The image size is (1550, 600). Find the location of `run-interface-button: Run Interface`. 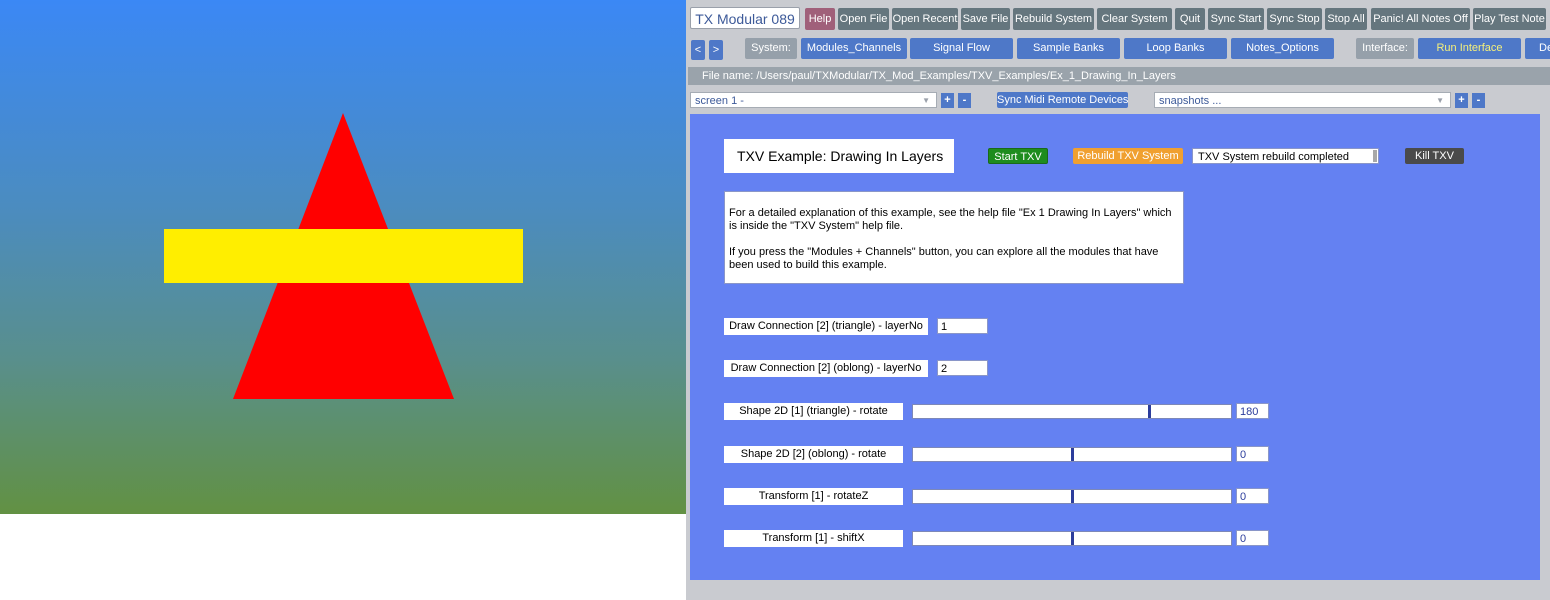

run-interface-button: Run Interface is located at coordinates (1469, 48).